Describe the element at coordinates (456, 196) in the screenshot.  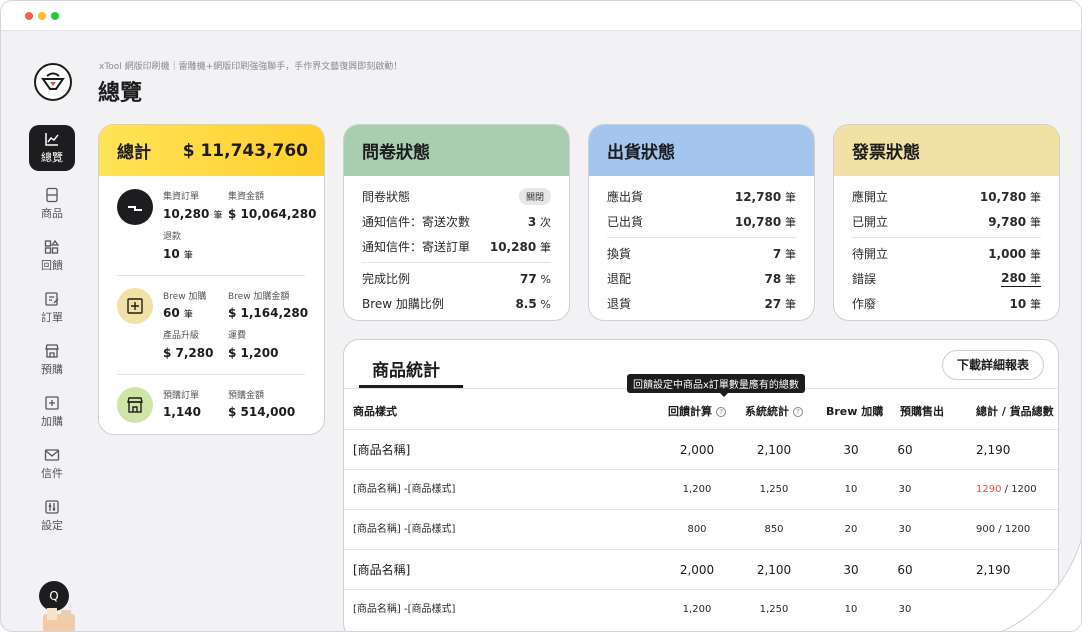
I see `survey-status-row: 問卷狀態 關閉` at that location.